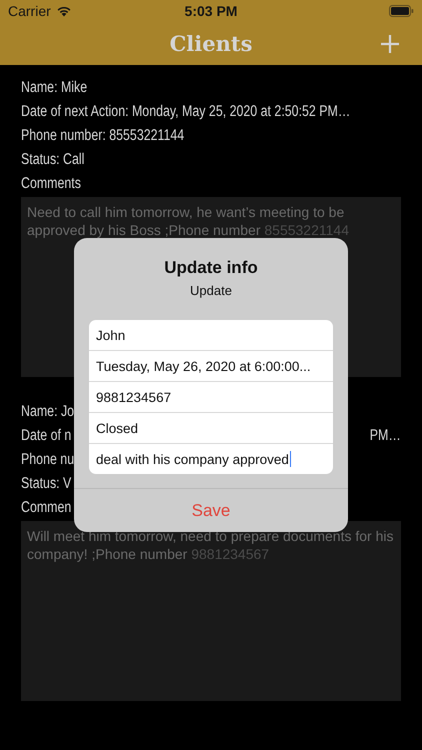 Image resolution: width=422 pixels, height=750 pixels. Describe the element at coordinates (211, 290) in the screenshot. I see `dialog-message: Update` at that location.